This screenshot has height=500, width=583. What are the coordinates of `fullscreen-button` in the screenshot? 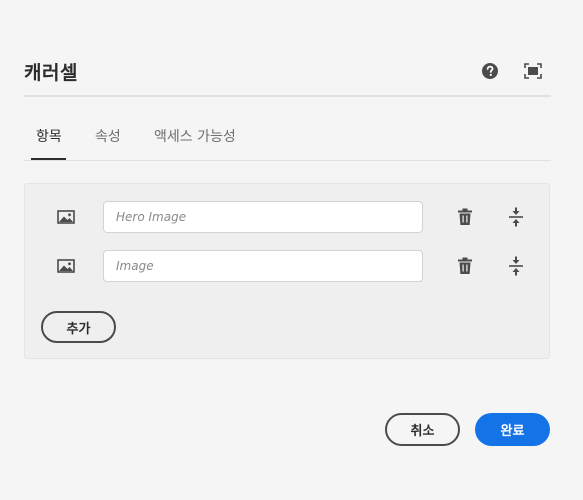 It's located at (533, 71).